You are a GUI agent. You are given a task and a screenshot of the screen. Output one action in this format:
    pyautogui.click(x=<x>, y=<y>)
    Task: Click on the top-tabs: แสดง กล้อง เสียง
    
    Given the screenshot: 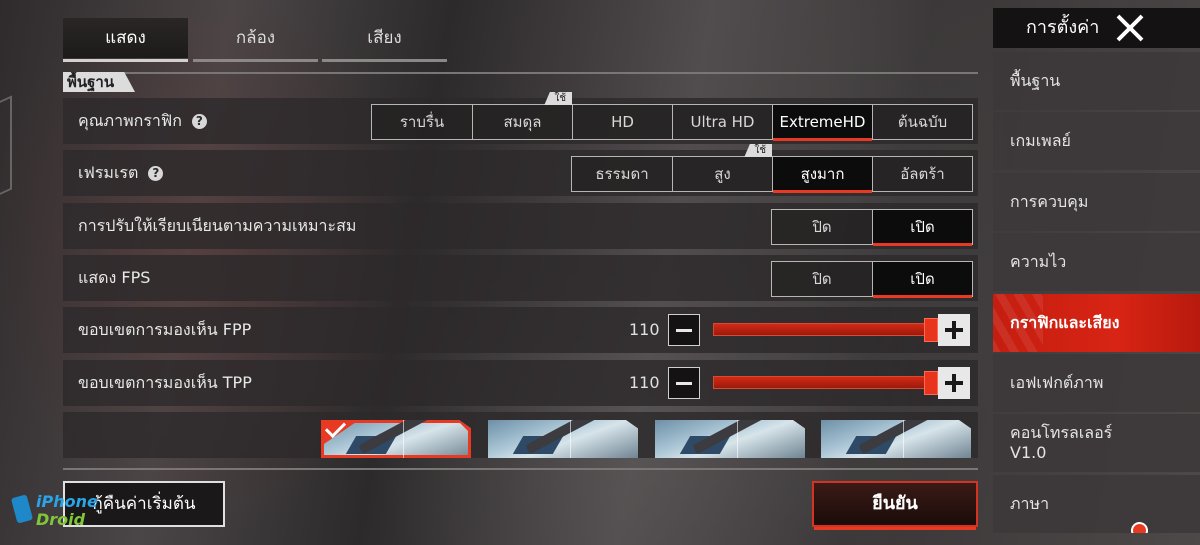 What is the action you would take?
    pyautogui.click(x=520, y=46)
    